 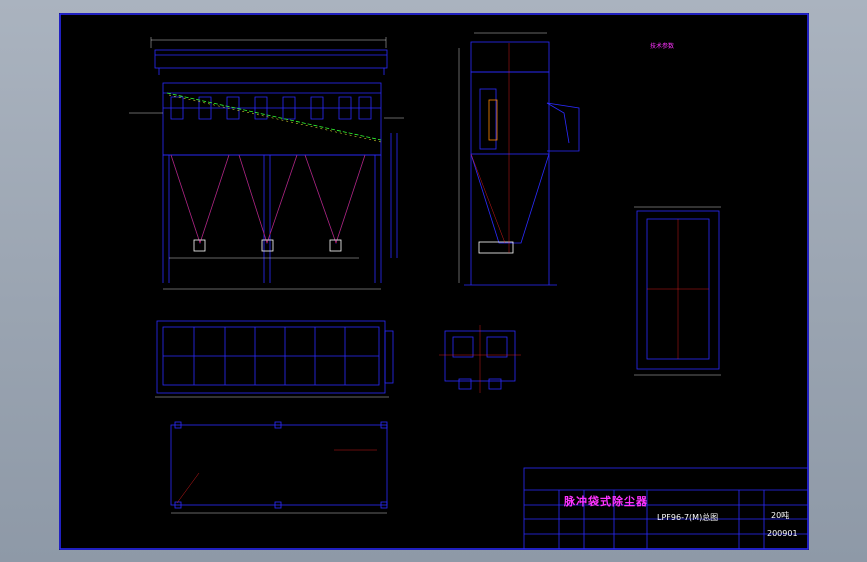 What do you see at coordinates (606, 501) in the screenshot?
I see `drawing-title: 脉冲袋式除尘器` at bounding box center [606, 501].